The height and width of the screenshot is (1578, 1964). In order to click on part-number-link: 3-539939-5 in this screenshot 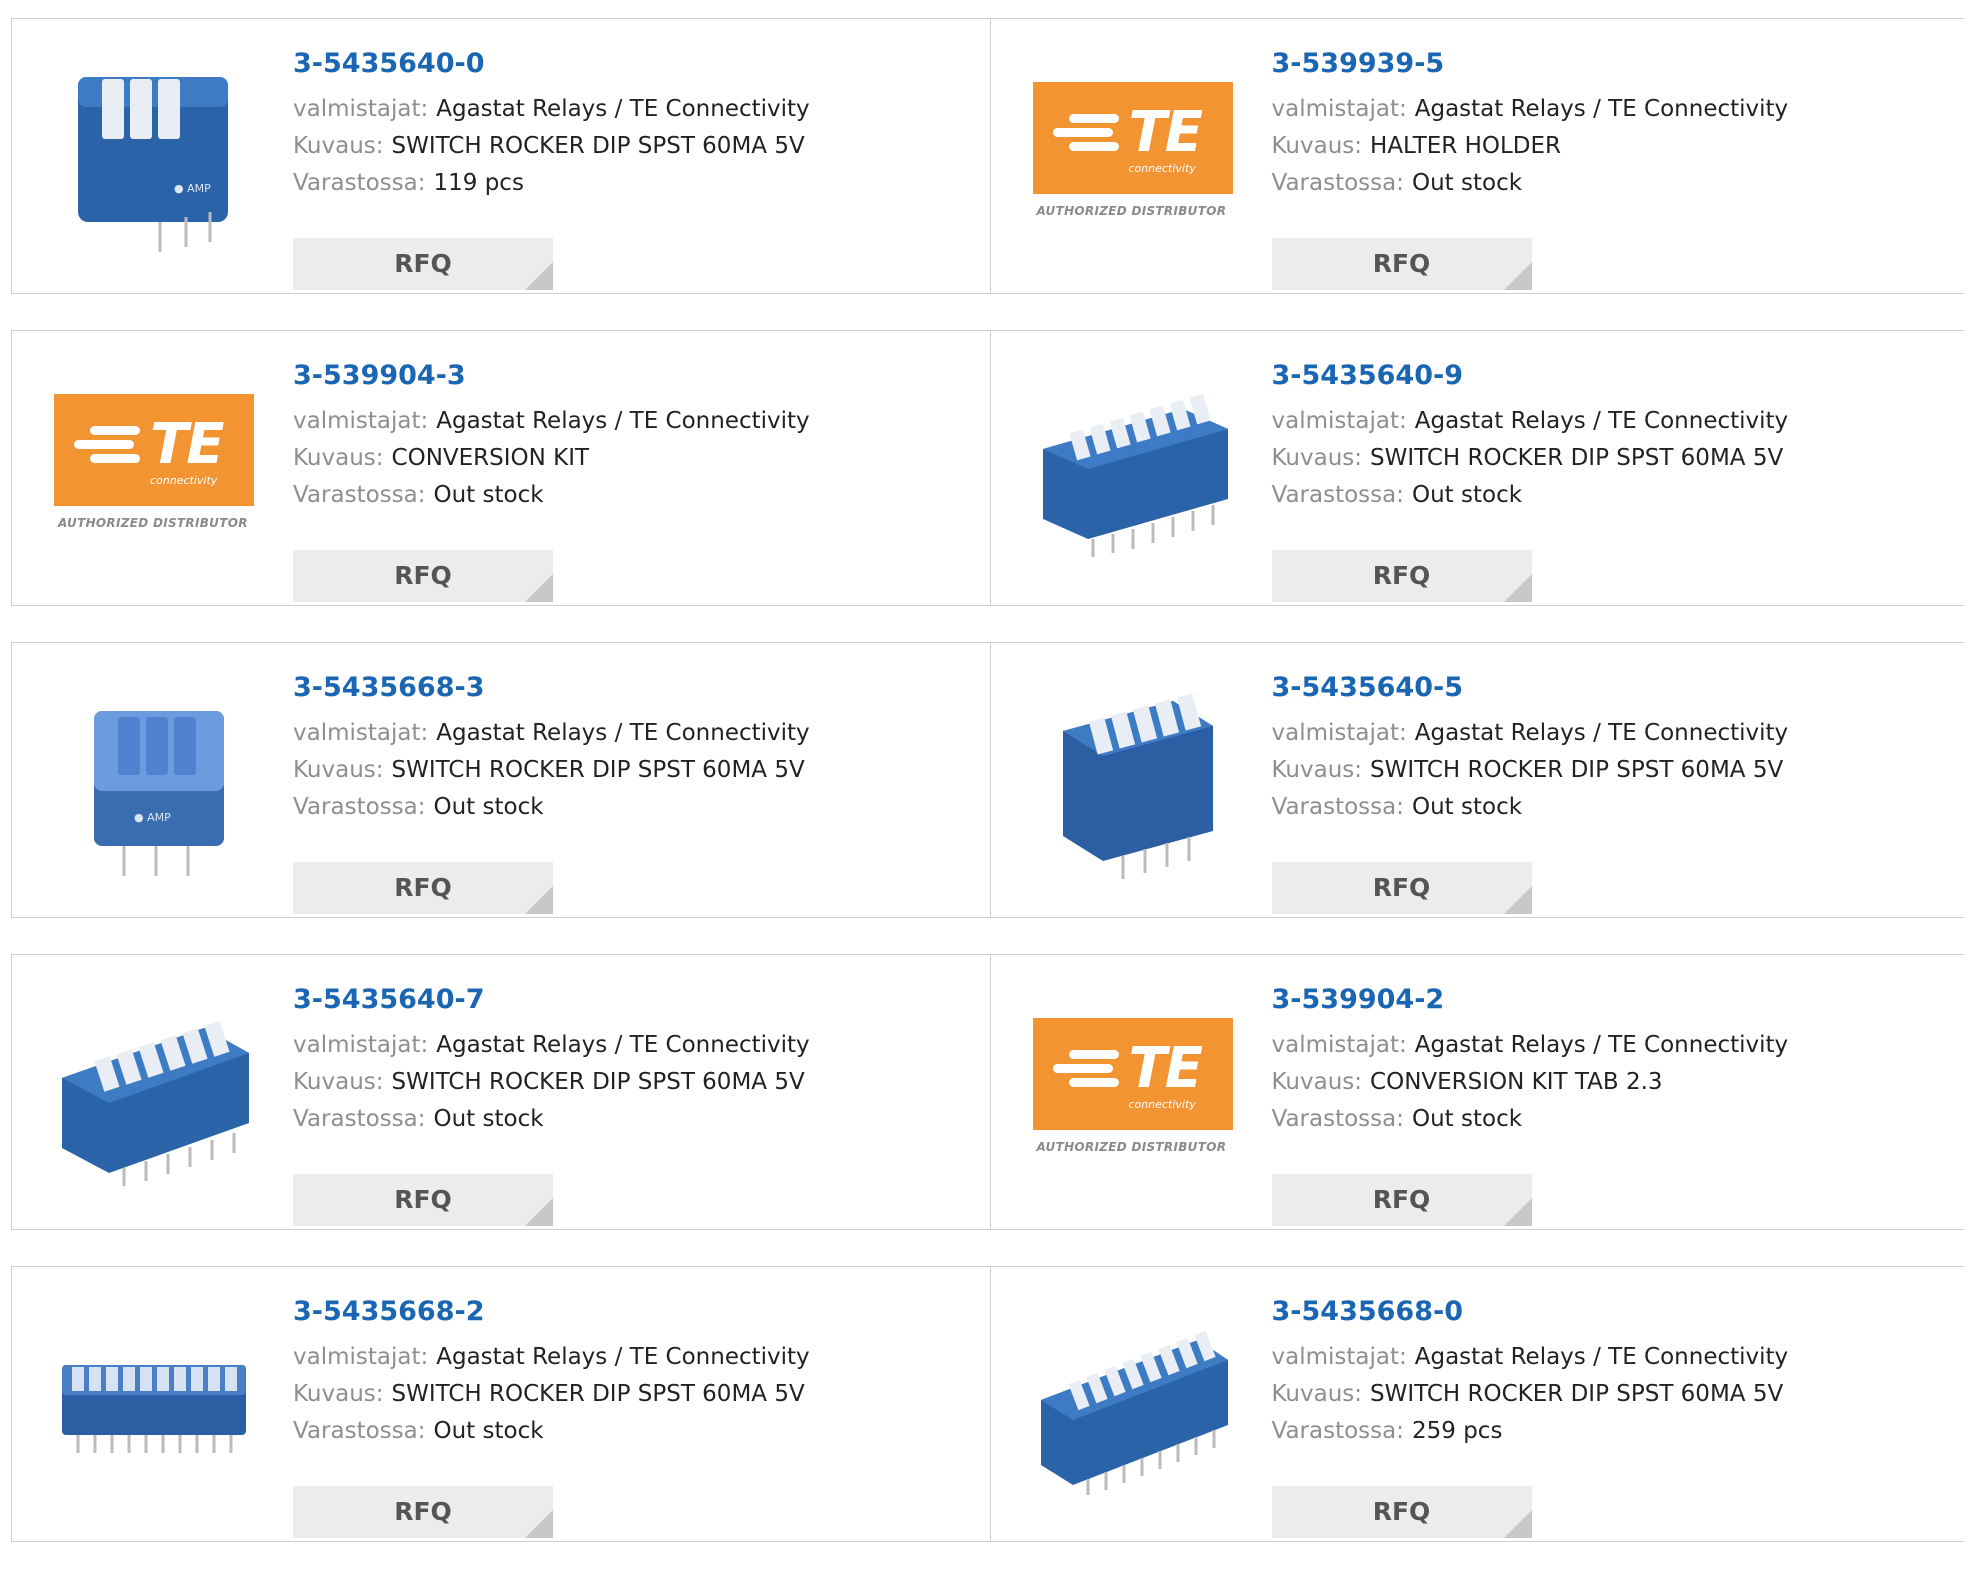, I will do `click(1602, 64)`.